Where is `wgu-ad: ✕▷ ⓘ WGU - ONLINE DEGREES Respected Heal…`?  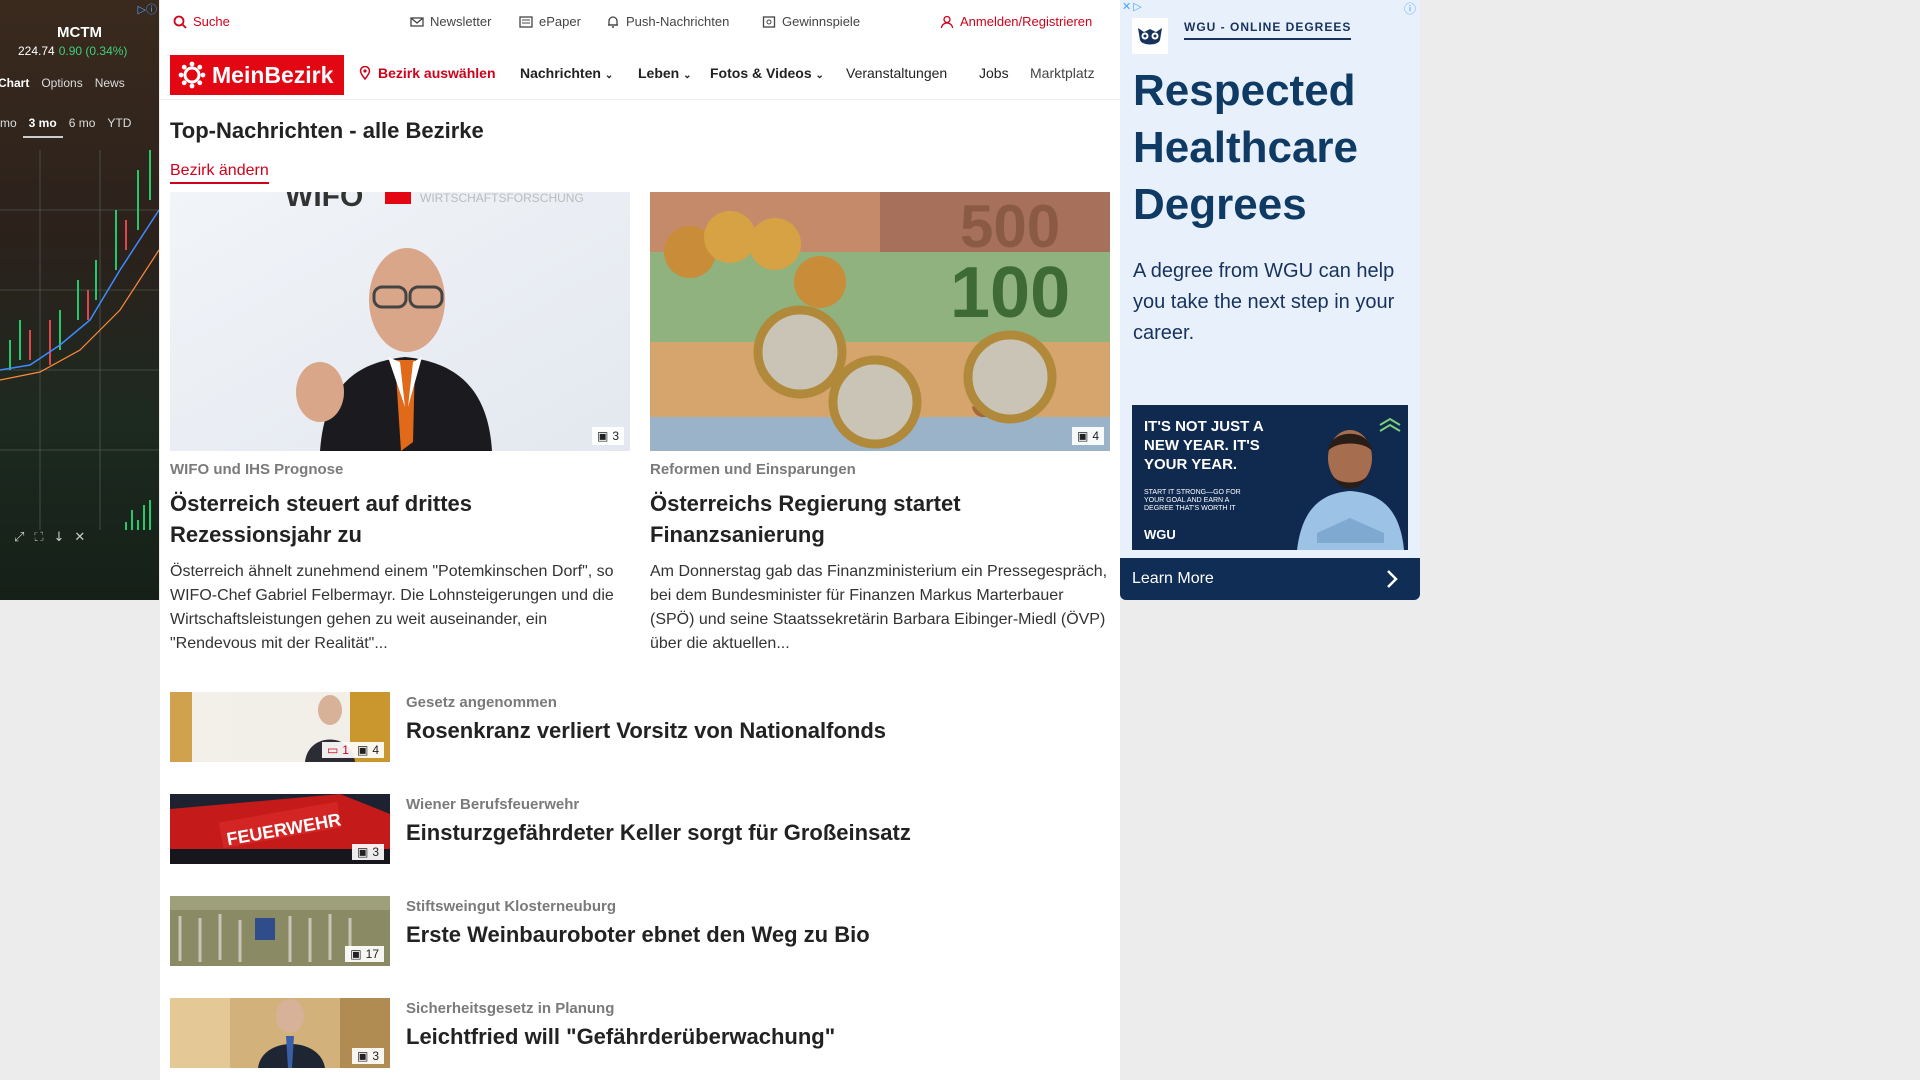
wgu-ad: ✕▷ ⓘ WGU - ONLINE DEGREES Respected Heal… is located at coordinates (1270, 300).